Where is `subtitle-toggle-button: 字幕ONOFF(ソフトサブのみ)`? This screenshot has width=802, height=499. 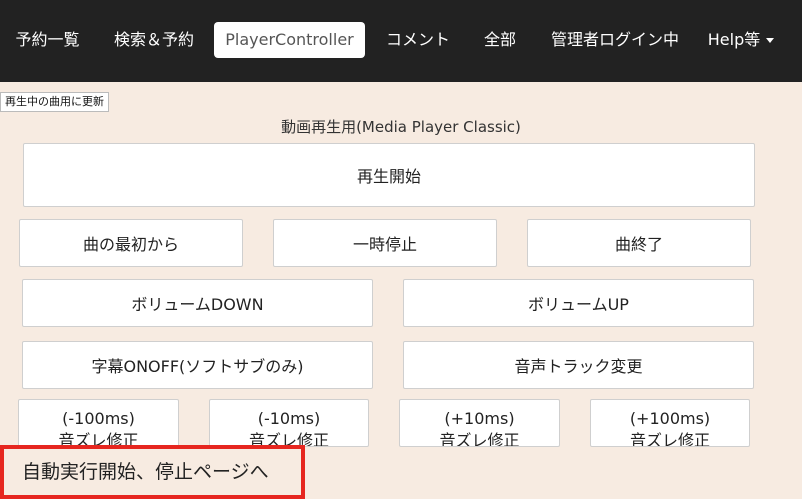 subtitle-toggle-button: 字幕ONOFF(ソフトサブのみ) is located at coordinates (197, 365).